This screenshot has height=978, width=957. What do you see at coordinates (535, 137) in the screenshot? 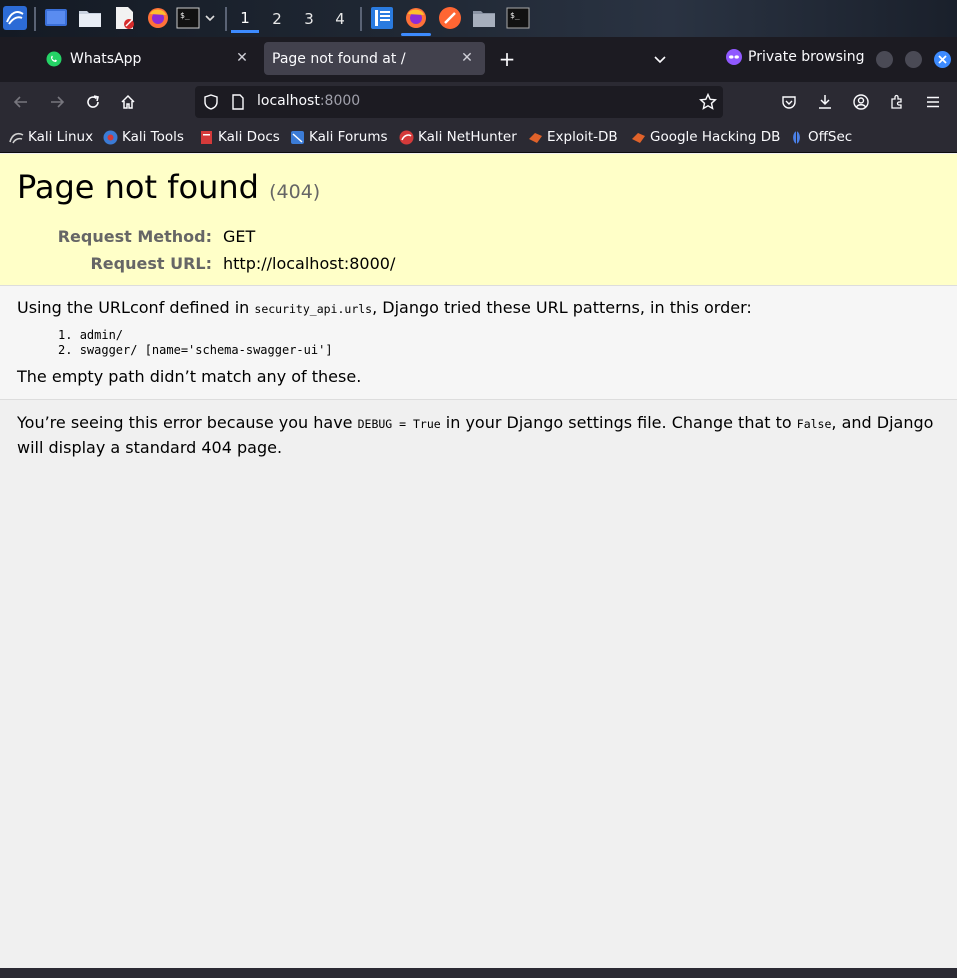
I see `exploit-db-icon` at bounding box center [535, 137].